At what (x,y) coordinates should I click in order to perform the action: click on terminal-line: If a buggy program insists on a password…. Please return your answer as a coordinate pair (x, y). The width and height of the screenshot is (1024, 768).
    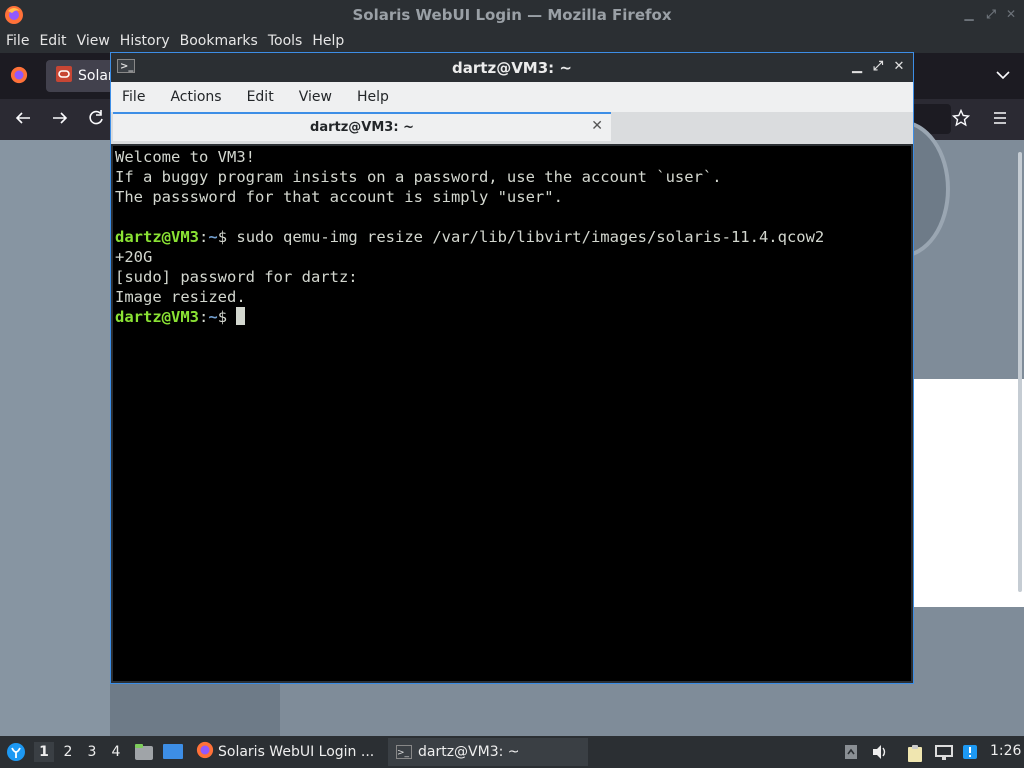
    Looking at the image, I should click on (418, 177).